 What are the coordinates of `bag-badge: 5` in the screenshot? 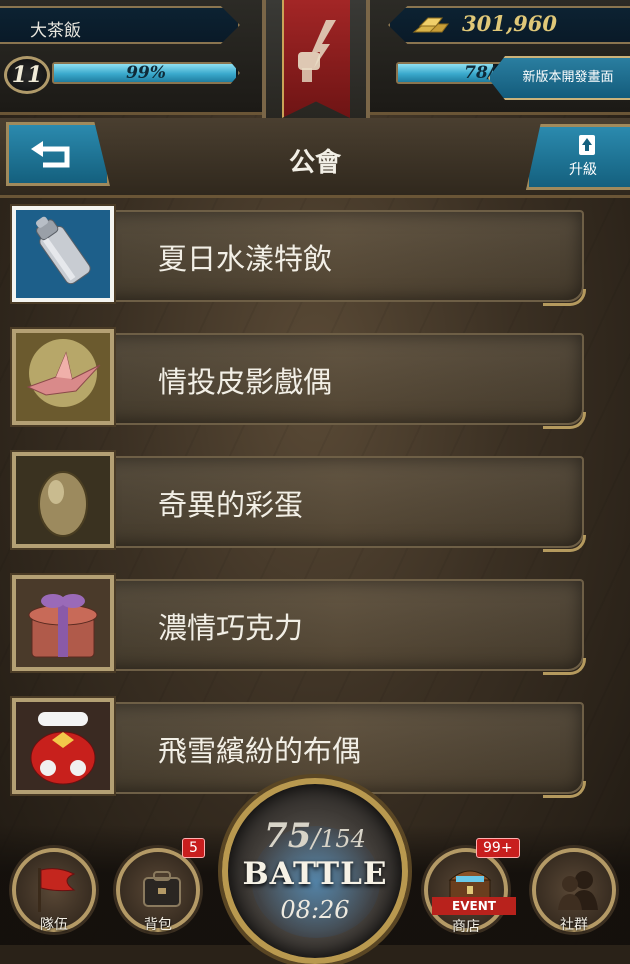 It's located at (193, 848).